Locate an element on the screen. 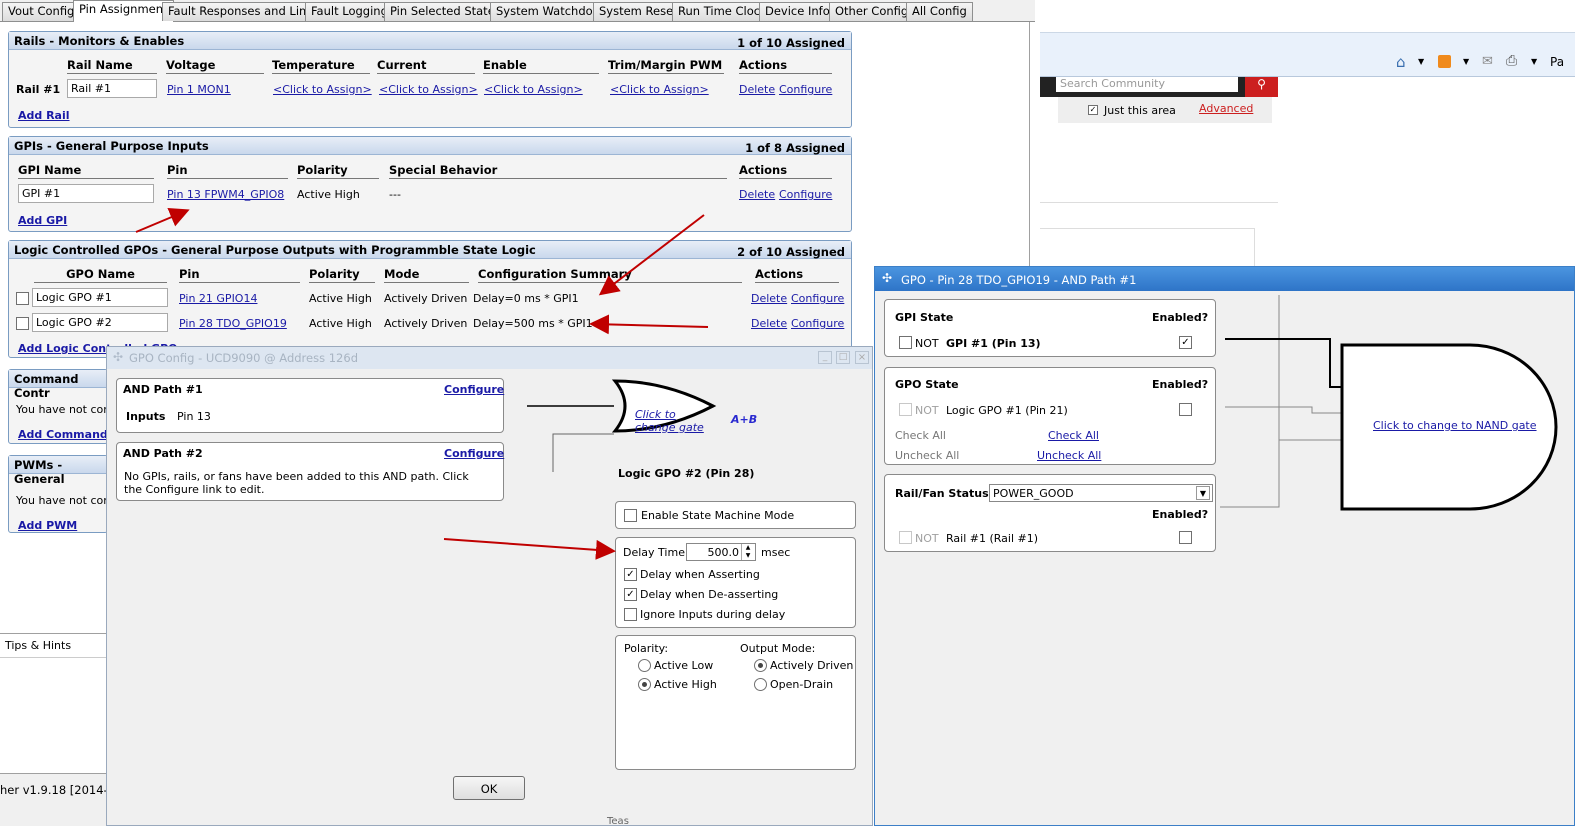 The image size is (1575, 827). close-icon: × is located at coordinates (862, 357).